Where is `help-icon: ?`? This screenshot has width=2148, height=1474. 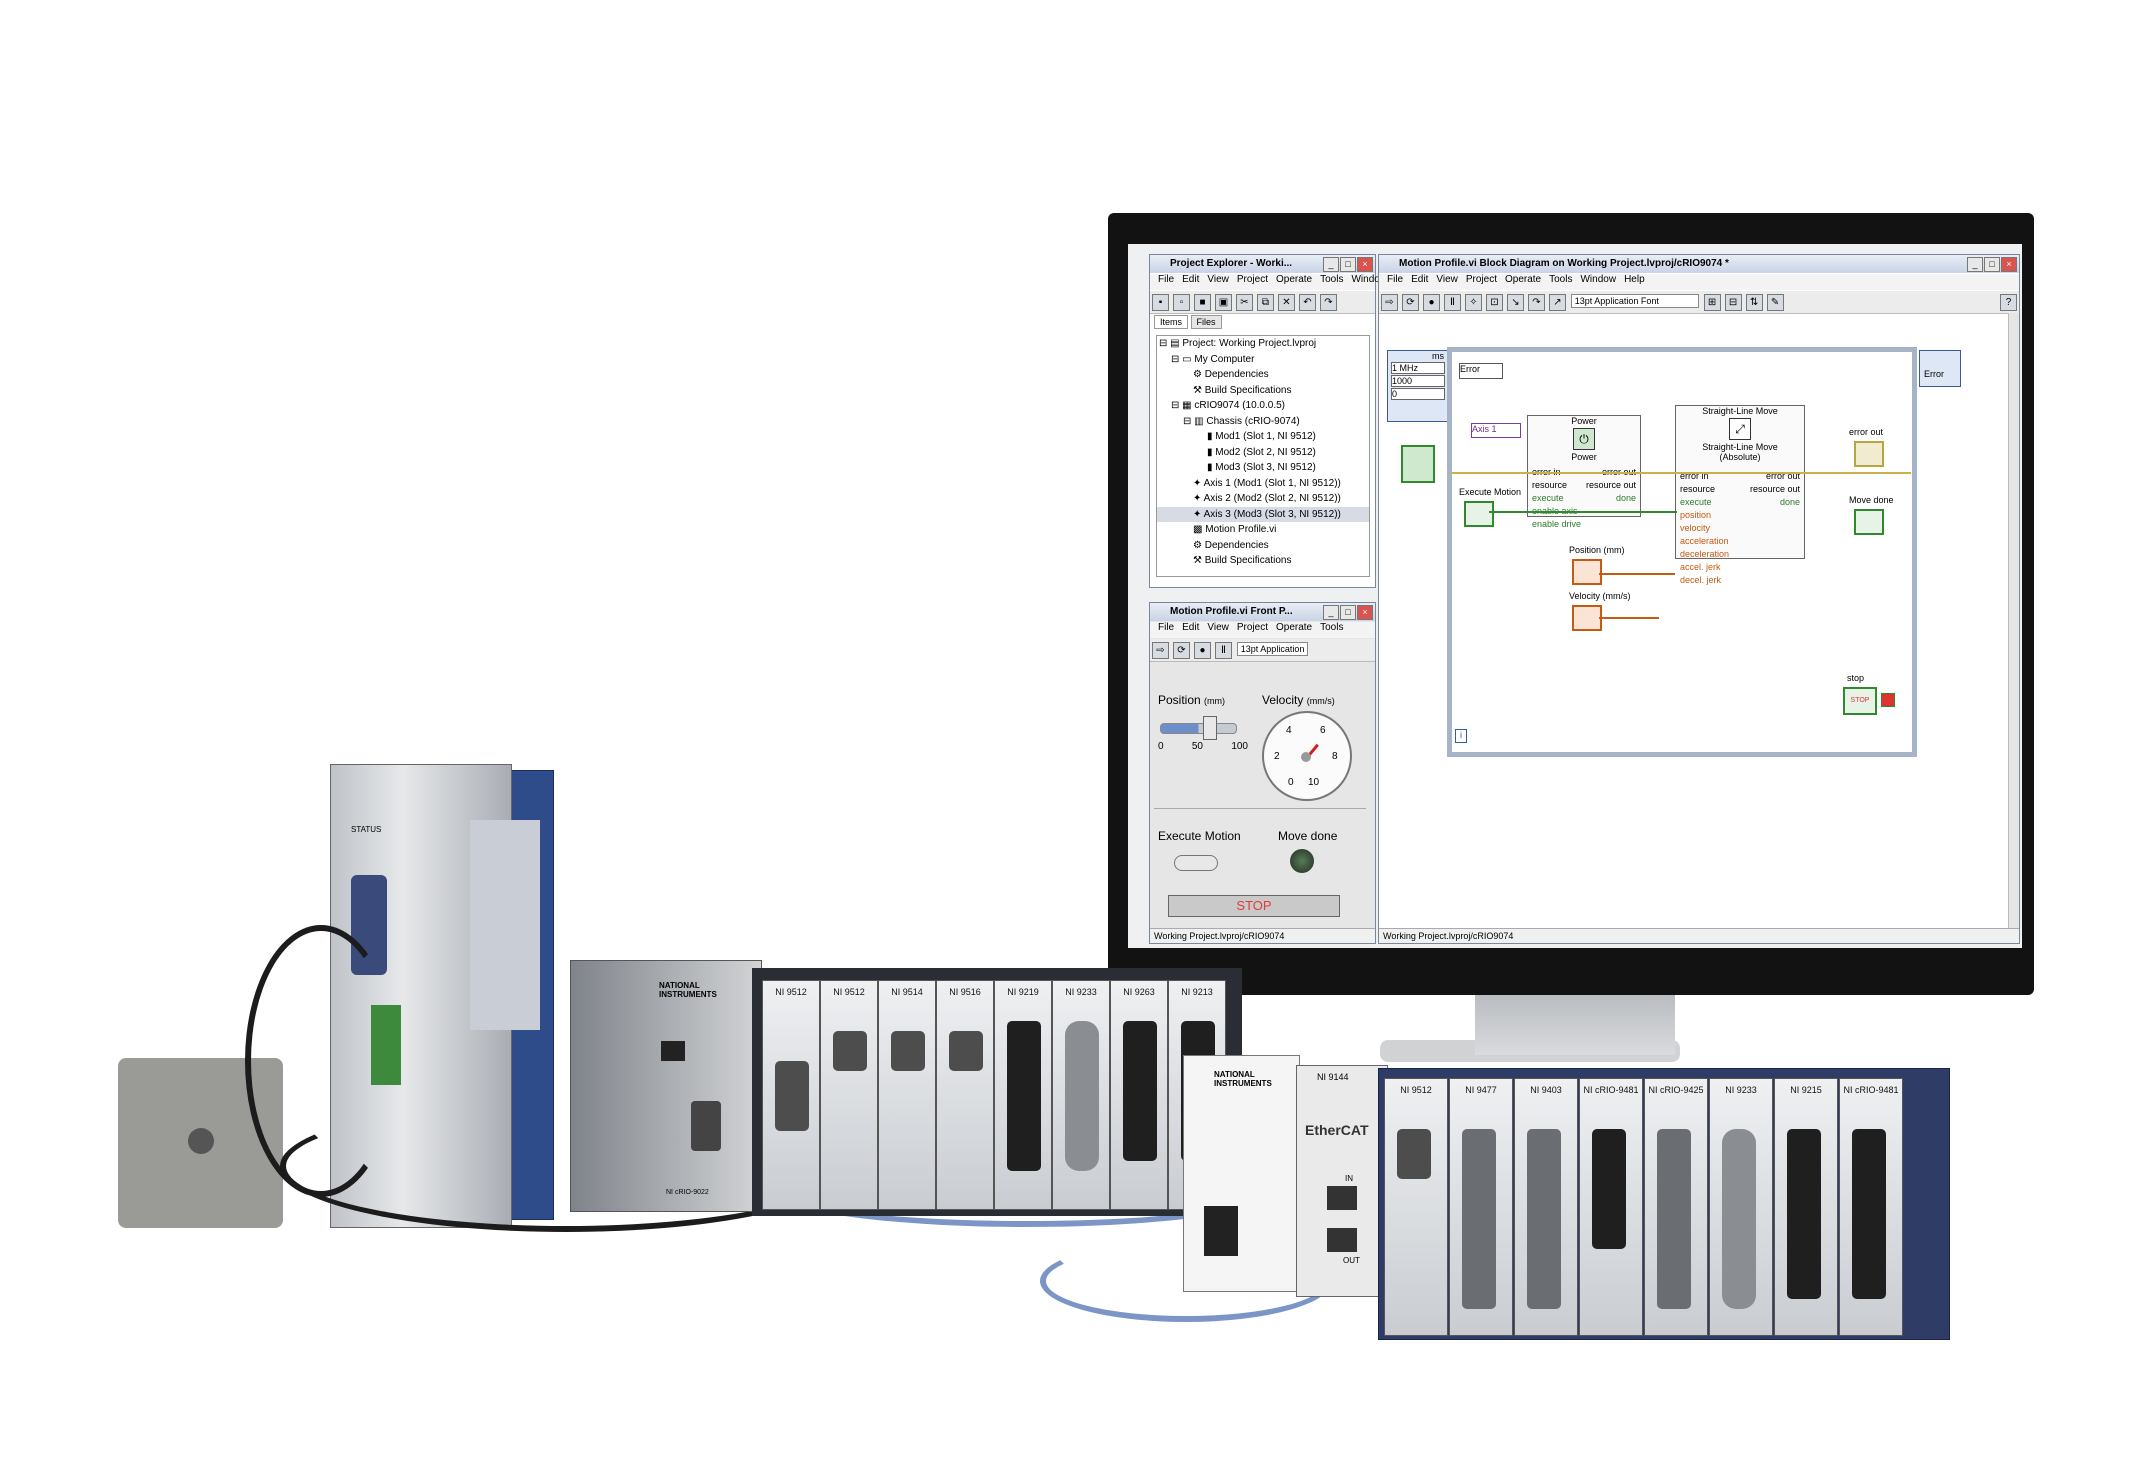 help-icon: ? is located at coordinates (2008, 302).